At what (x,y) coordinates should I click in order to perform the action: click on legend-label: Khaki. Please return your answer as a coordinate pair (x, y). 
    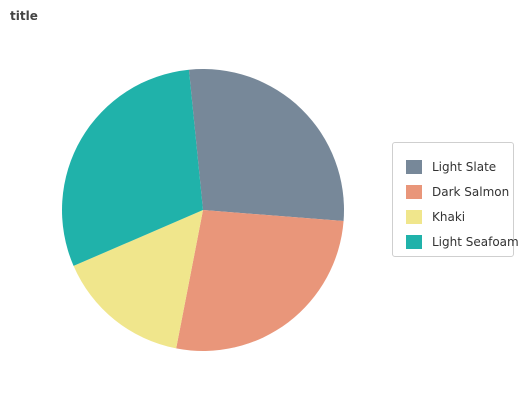
    Looking at the image, I should click on (449, 217).